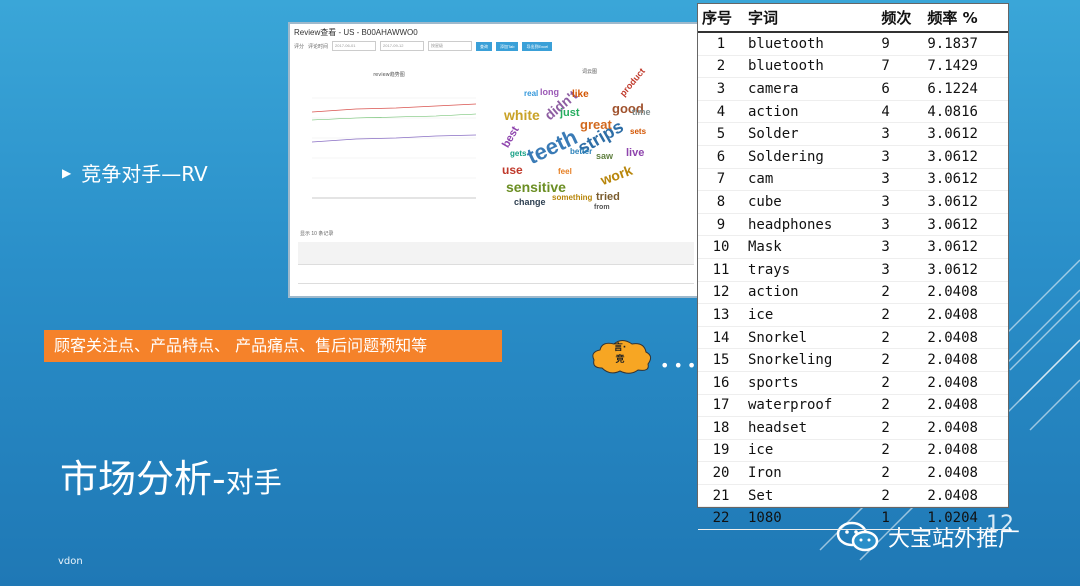 Image resolution: width=1080 pixels, height=586 pixels. Describe the element at coordinates (721, 18) in the screenshot. I see `col-header-index: 序号` at that location.